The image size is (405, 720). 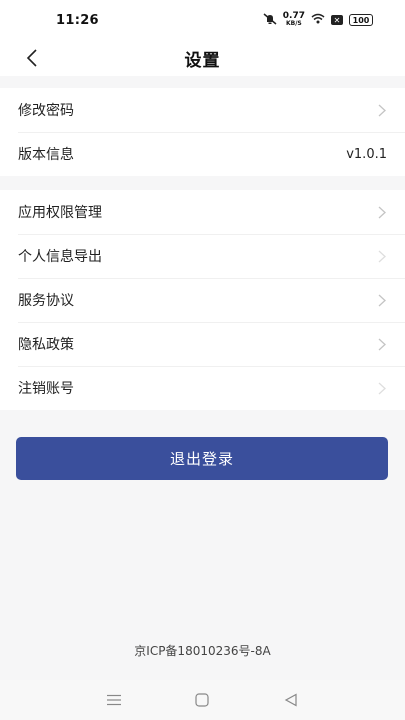 What do you see at coordinates (202, 110) in the screenshot?
I see `row-change-password: 修改密码` at bounding box center [202, 110].